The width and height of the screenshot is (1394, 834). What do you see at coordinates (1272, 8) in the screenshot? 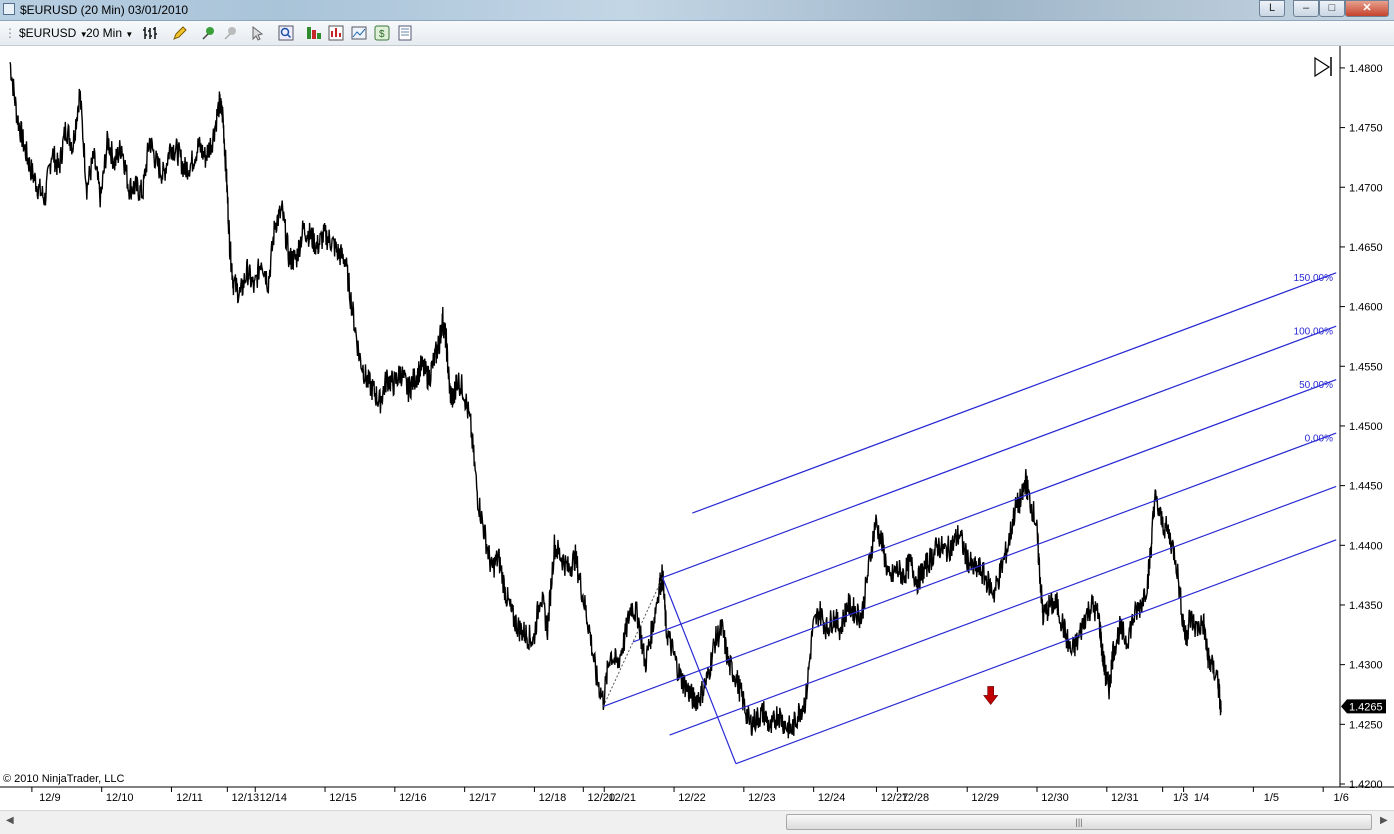
I see `layout-button: L` at bounding box center [1272, 8].